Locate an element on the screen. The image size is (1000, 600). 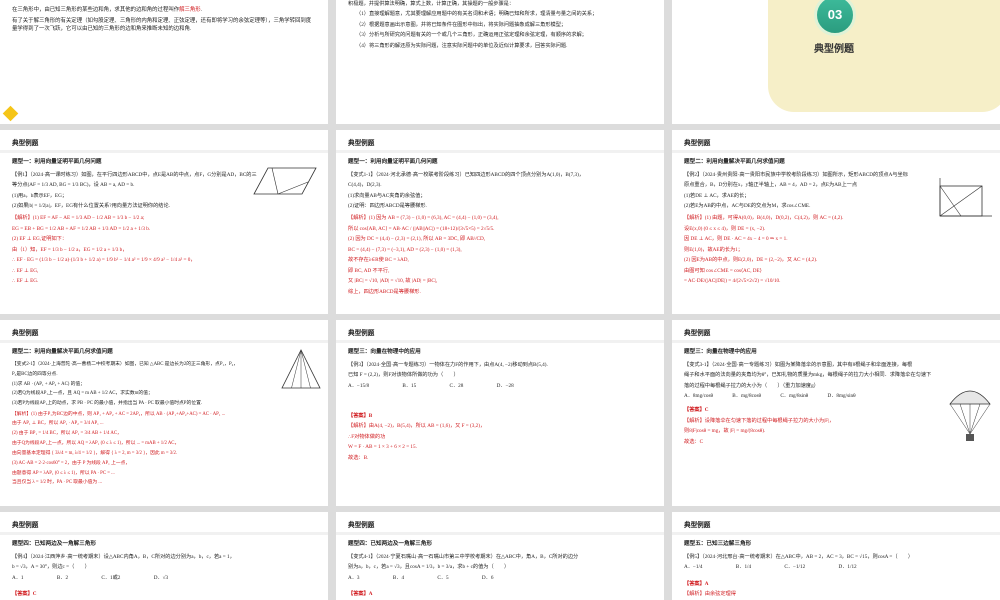
options-row: A．−1/4 B．1/4 C．−1/12 D．1/12 is located at coordinates (836, 567).